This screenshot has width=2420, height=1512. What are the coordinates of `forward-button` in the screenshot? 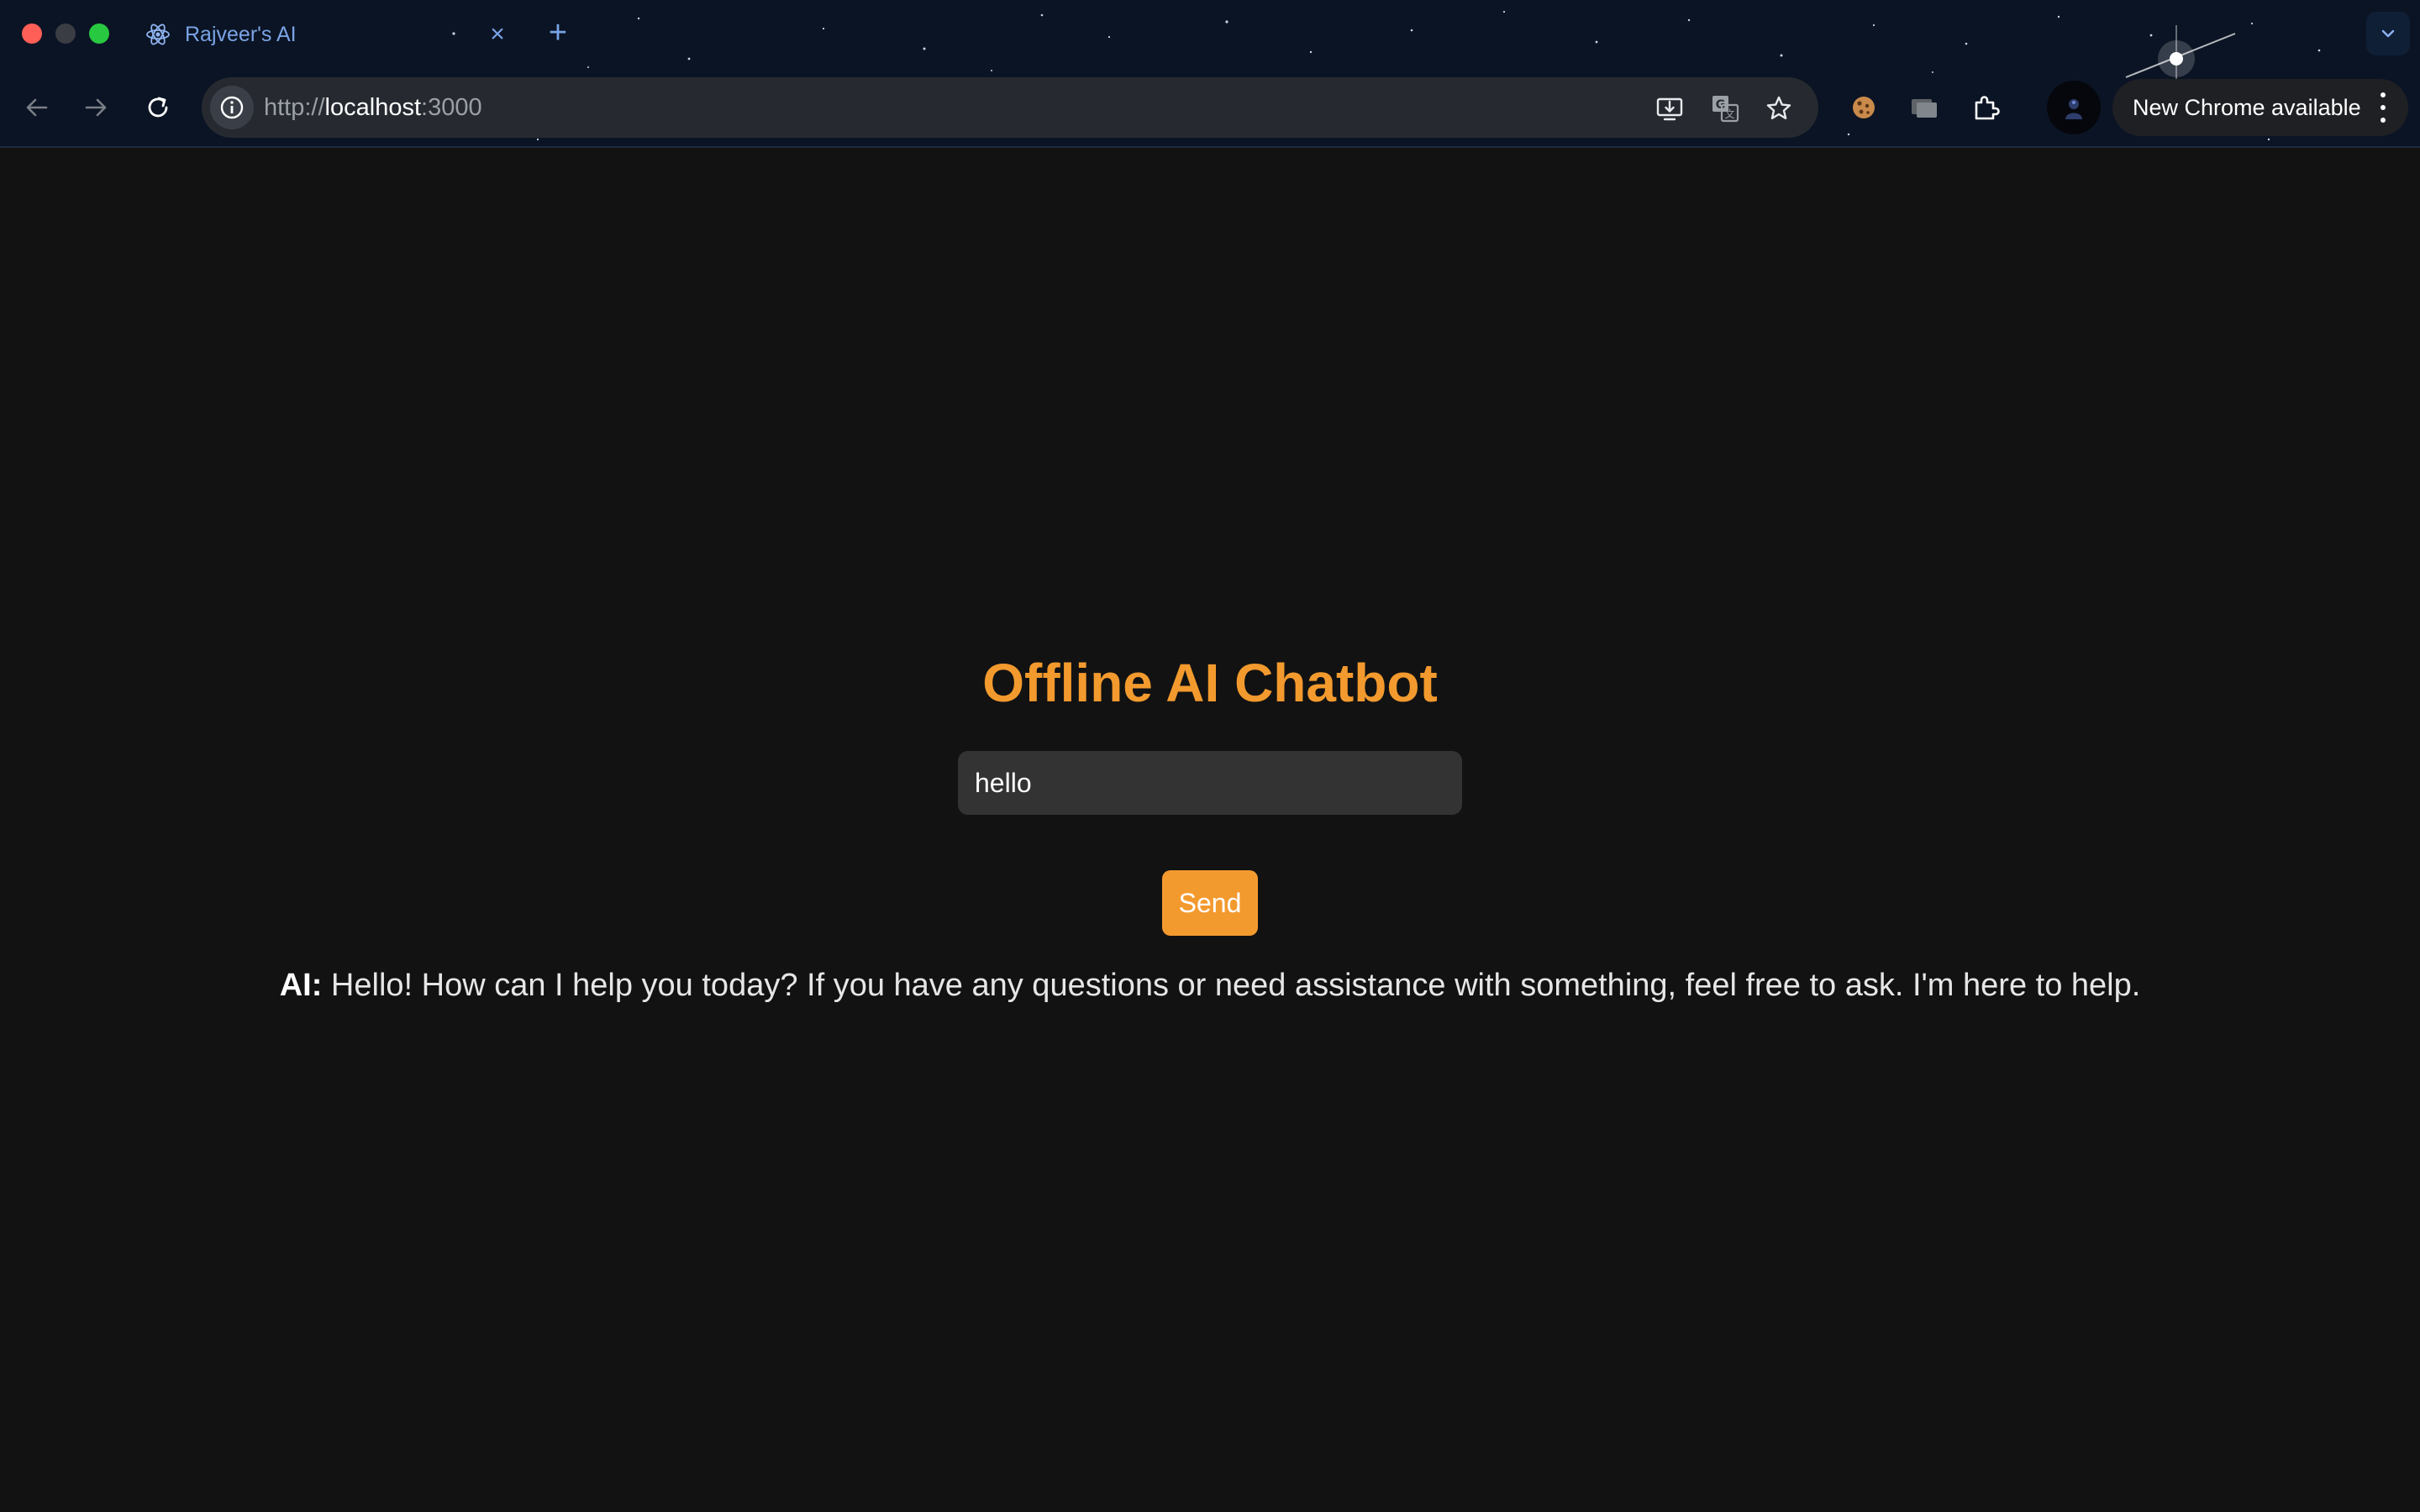 It's located at (96, 107).